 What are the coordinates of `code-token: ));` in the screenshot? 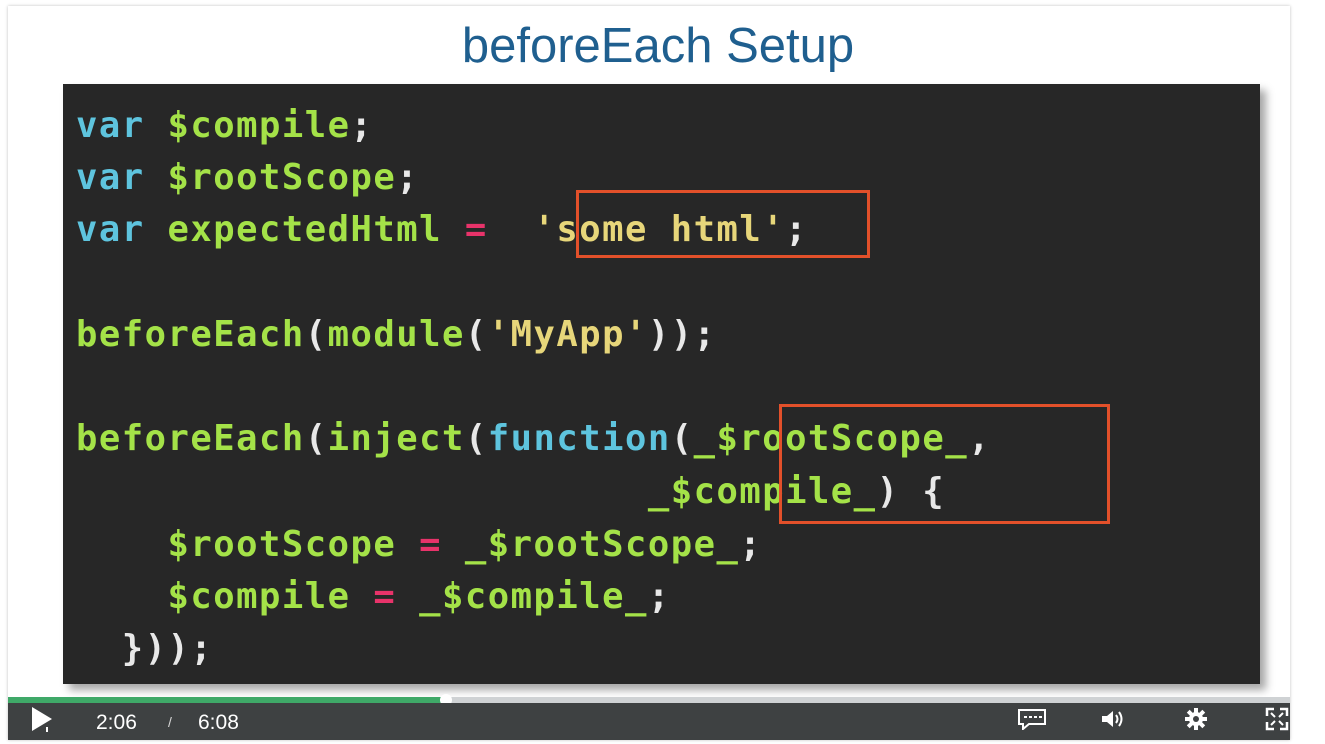 It's located at (682, 334).